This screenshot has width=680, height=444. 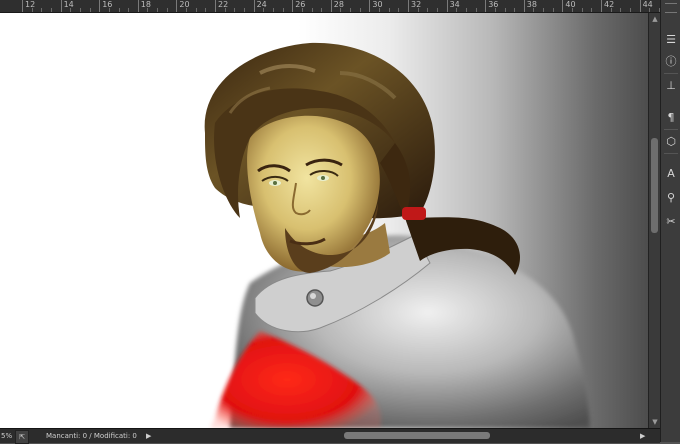 What do you see at coordinates (261, 4) in the screenshot?
I see `ruler-label: 24` at bounding box center [261, 4].